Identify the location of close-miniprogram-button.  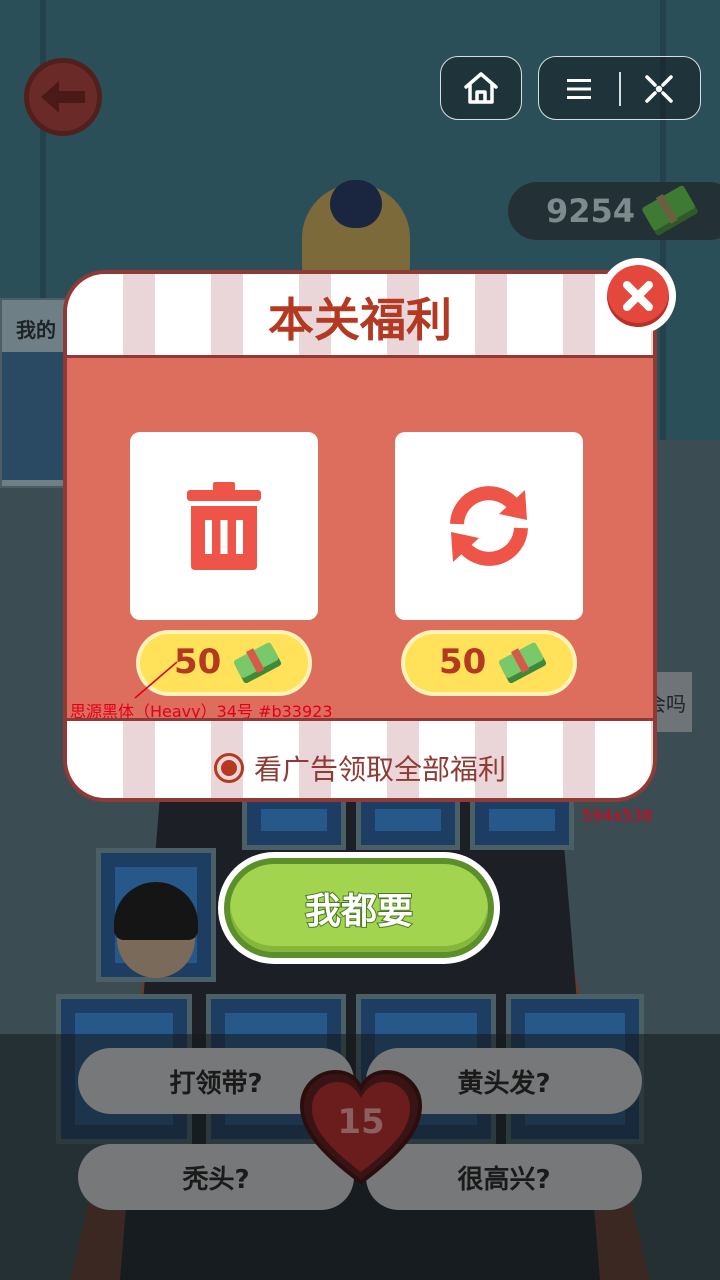
(659, 89).